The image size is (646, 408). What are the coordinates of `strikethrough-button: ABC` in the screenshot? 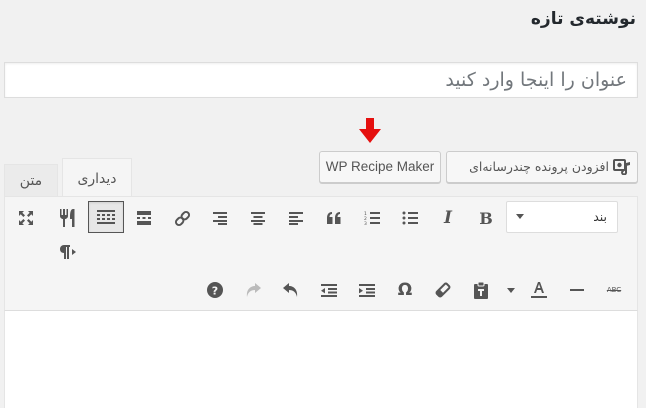 It's located at (614, 290).